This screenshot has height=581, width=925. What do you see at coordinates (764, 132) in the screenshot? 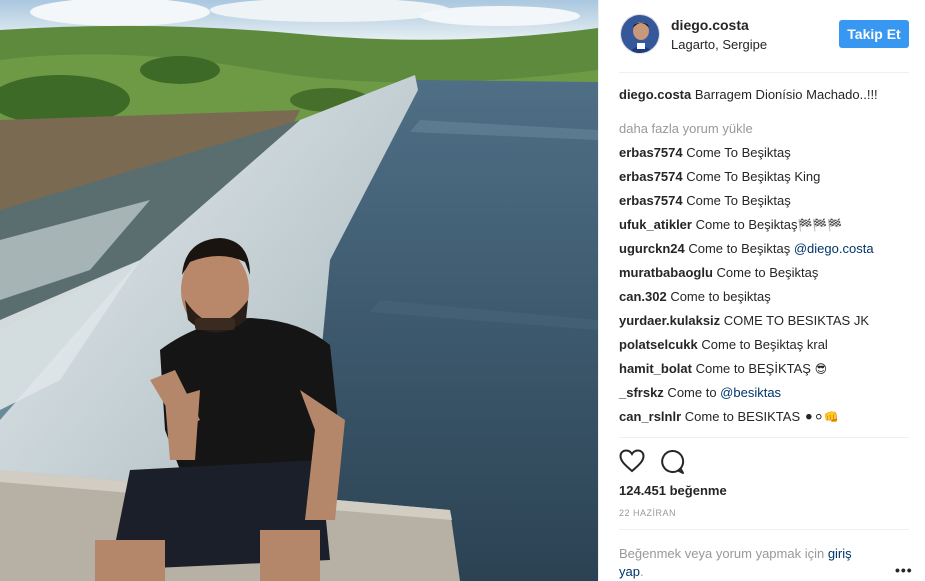
I see `load-more-comments: daha fazla yorum yükle` at bounding box center [764, 132].